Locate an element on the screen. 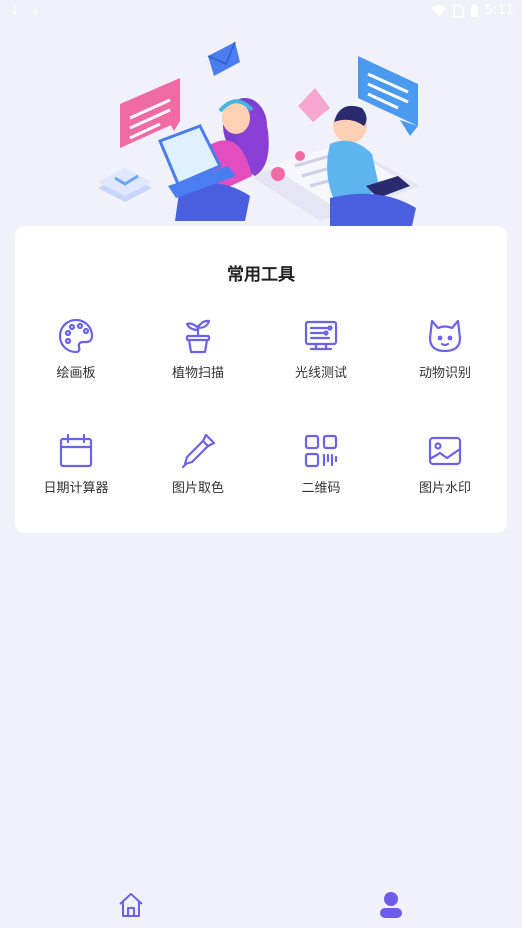 The width and height of the screenshot is (522, 928). tool-animal-recognition: 动物识别 is located at coordinates (445, 348).